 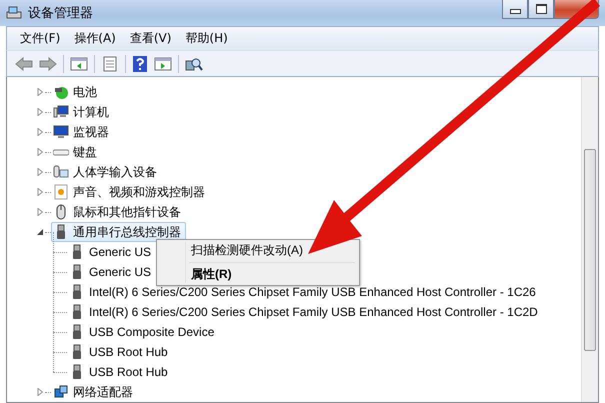 What do you see at coordinates (304, 292) in the screenshot?
I see `tree-item: Intel(R) 6 Series/C200 Series Chipset Family USB Enhanced Host Controller - 1C26` at bounding box center [304, 292].